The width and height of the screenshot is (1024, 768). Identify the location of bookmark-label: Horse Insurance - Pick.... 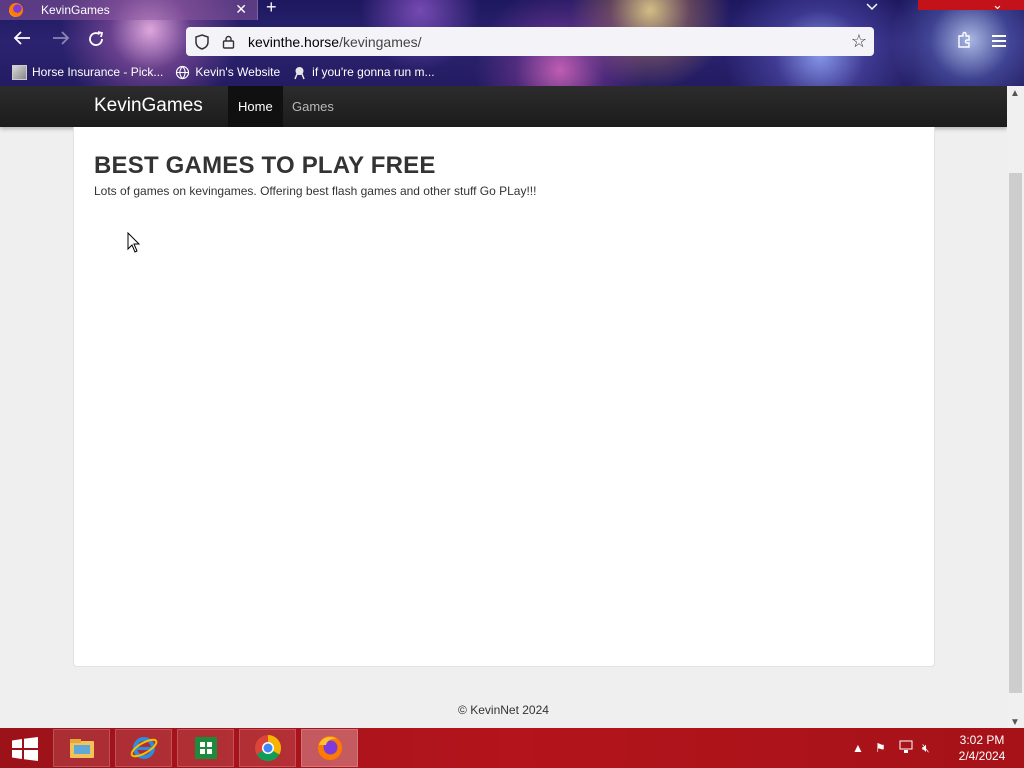
(98, 72).